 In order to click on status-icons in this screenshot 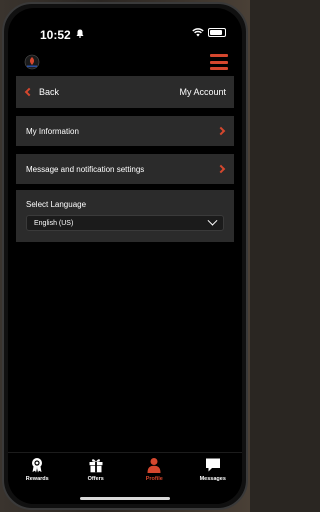, I will do `click(209, 32)`.